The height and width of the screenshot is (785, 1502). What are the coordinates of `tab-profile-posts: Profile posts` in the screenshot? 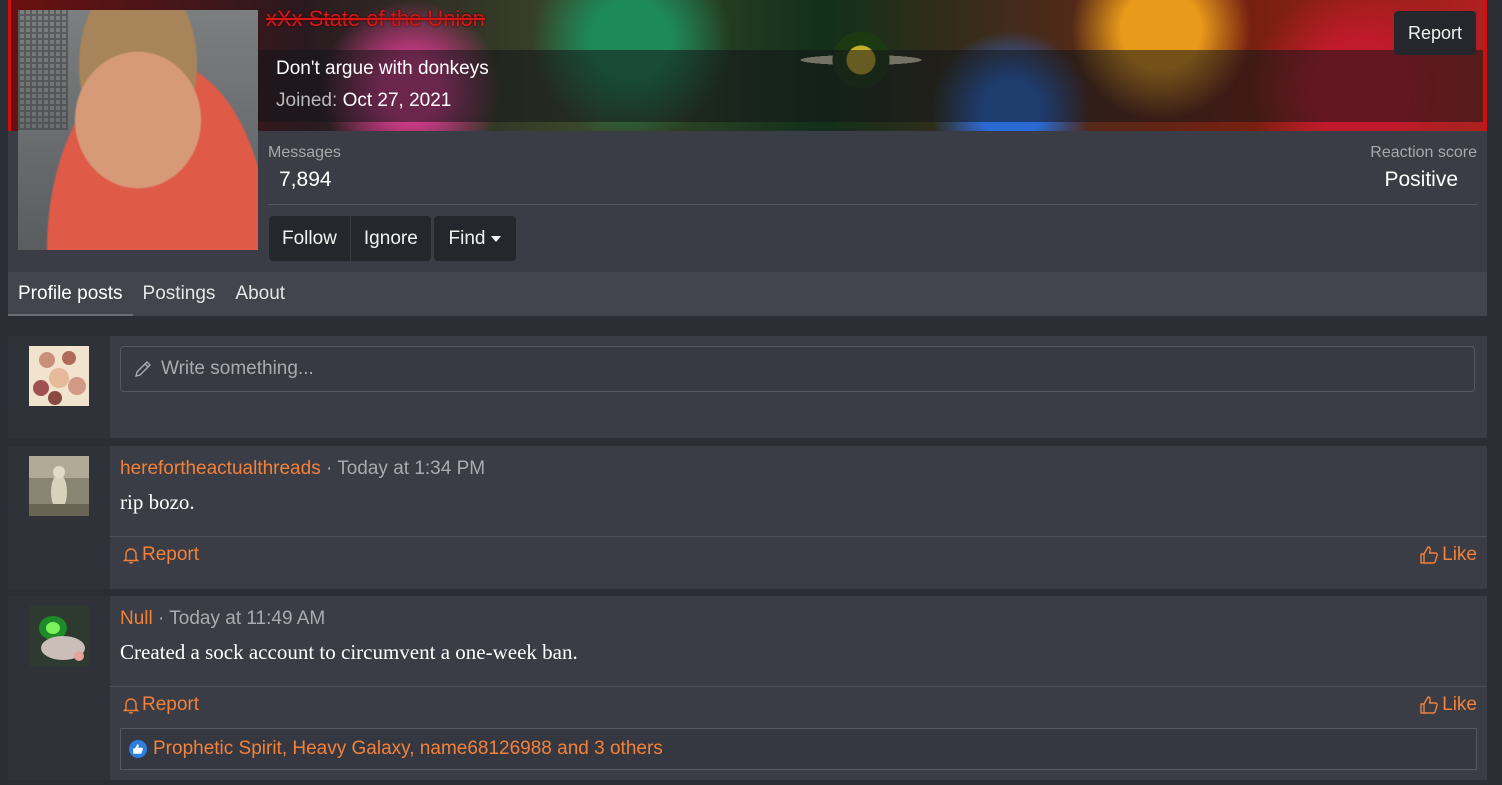 It's located at (70, 294).